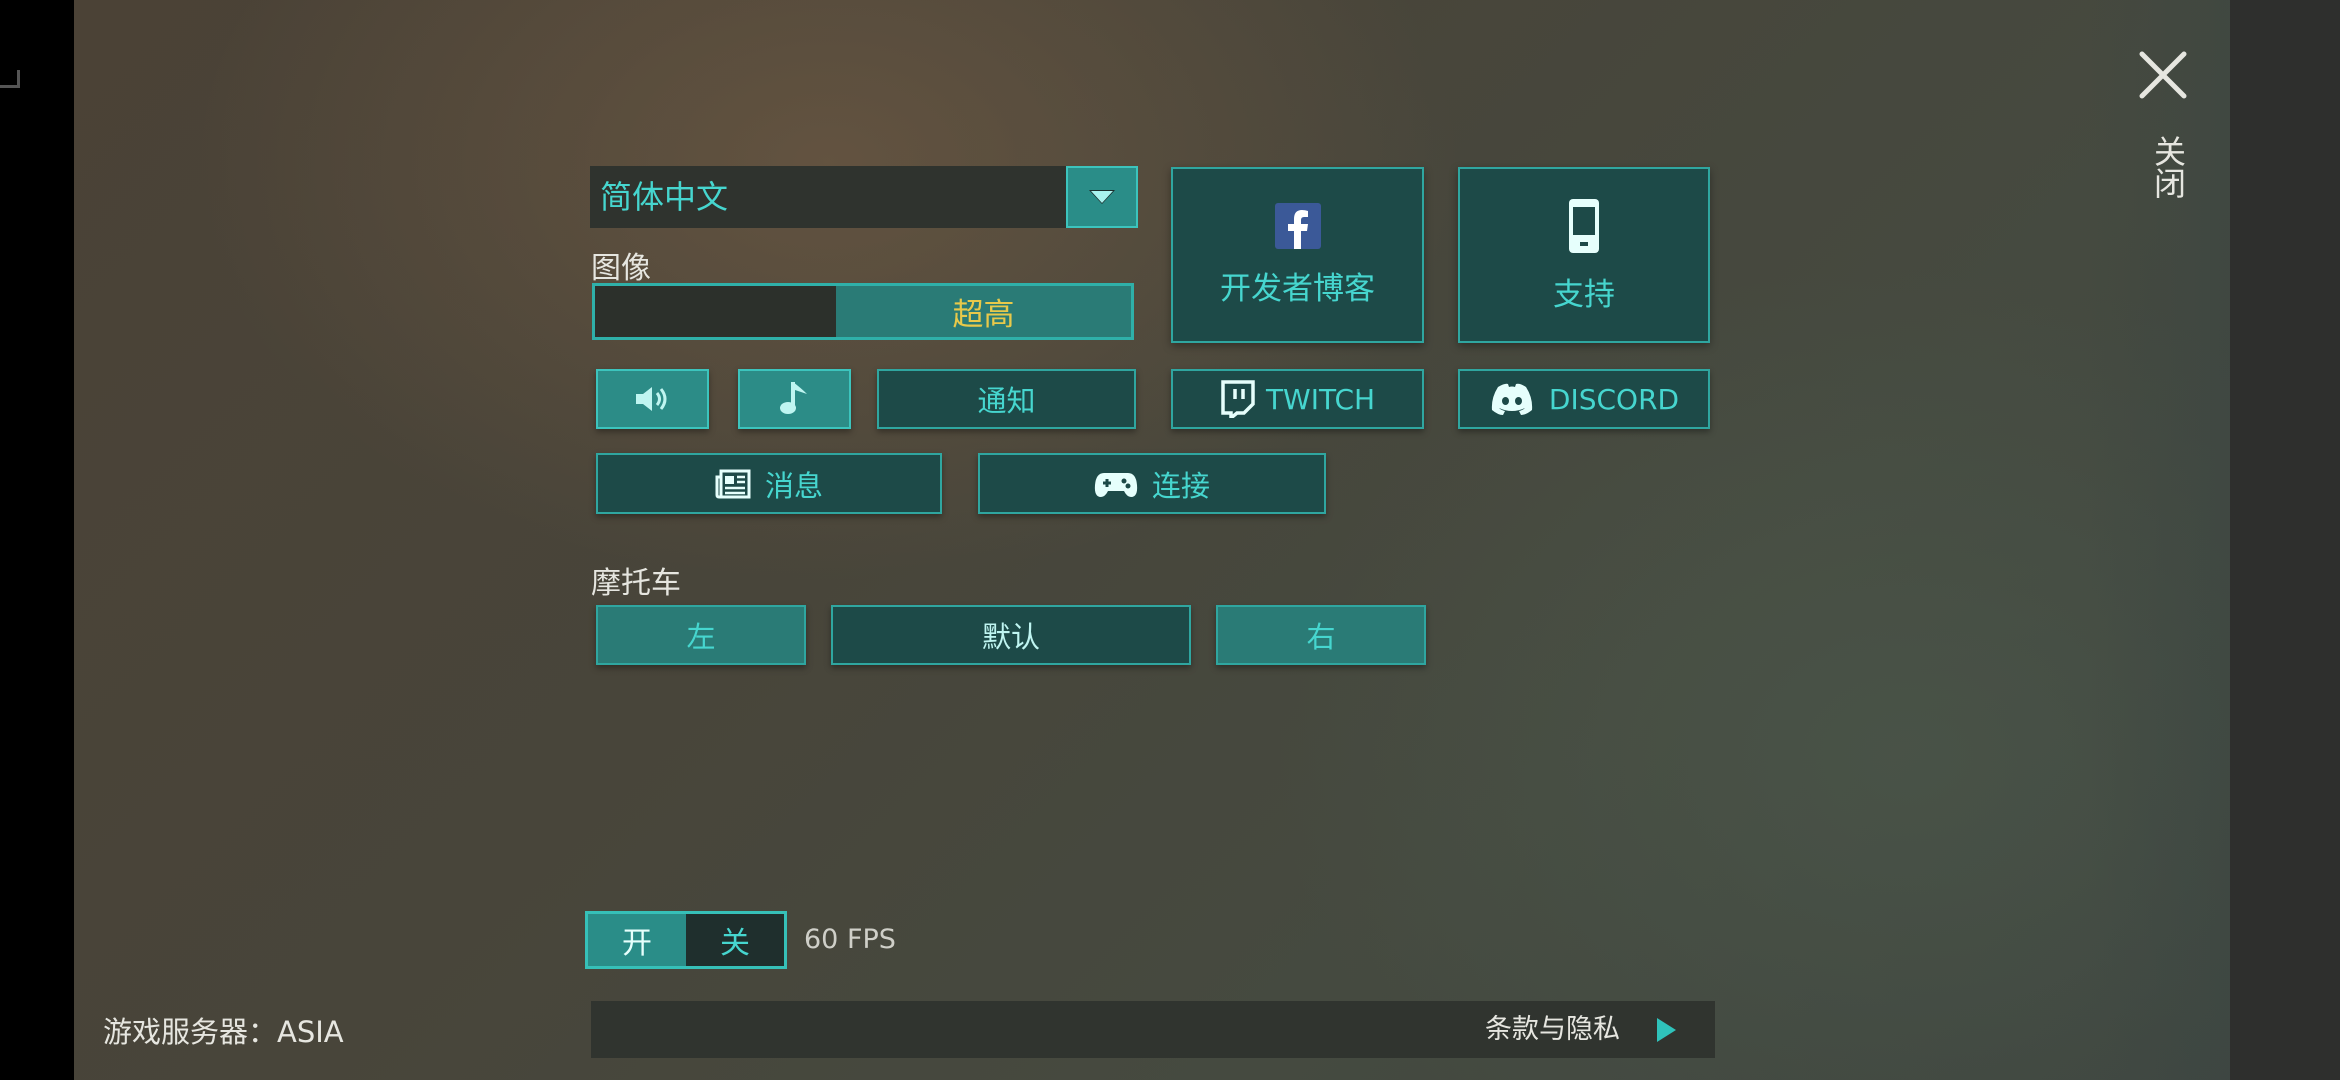 The image size is (2340, 1080). I want to click on motorcycle-left-label: 左, so click(701, 637).